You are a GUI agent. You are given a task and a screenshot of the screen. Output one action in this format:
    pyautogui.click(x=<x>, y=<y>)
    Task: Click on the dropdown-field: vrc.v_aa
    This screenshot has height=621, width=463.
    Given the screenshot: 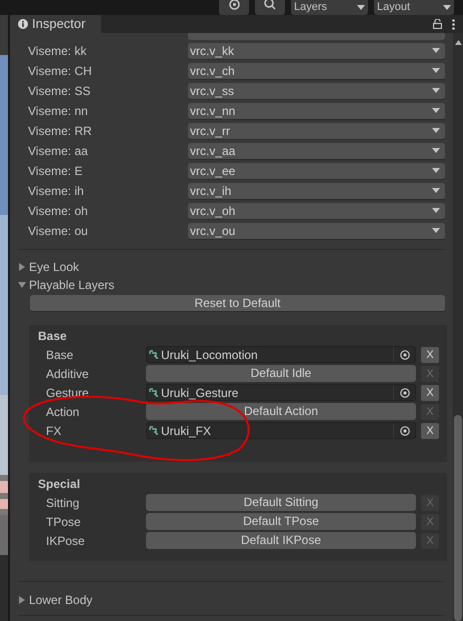 What is the action you would take?
    pyautogui.click(x=316, y=151)
    